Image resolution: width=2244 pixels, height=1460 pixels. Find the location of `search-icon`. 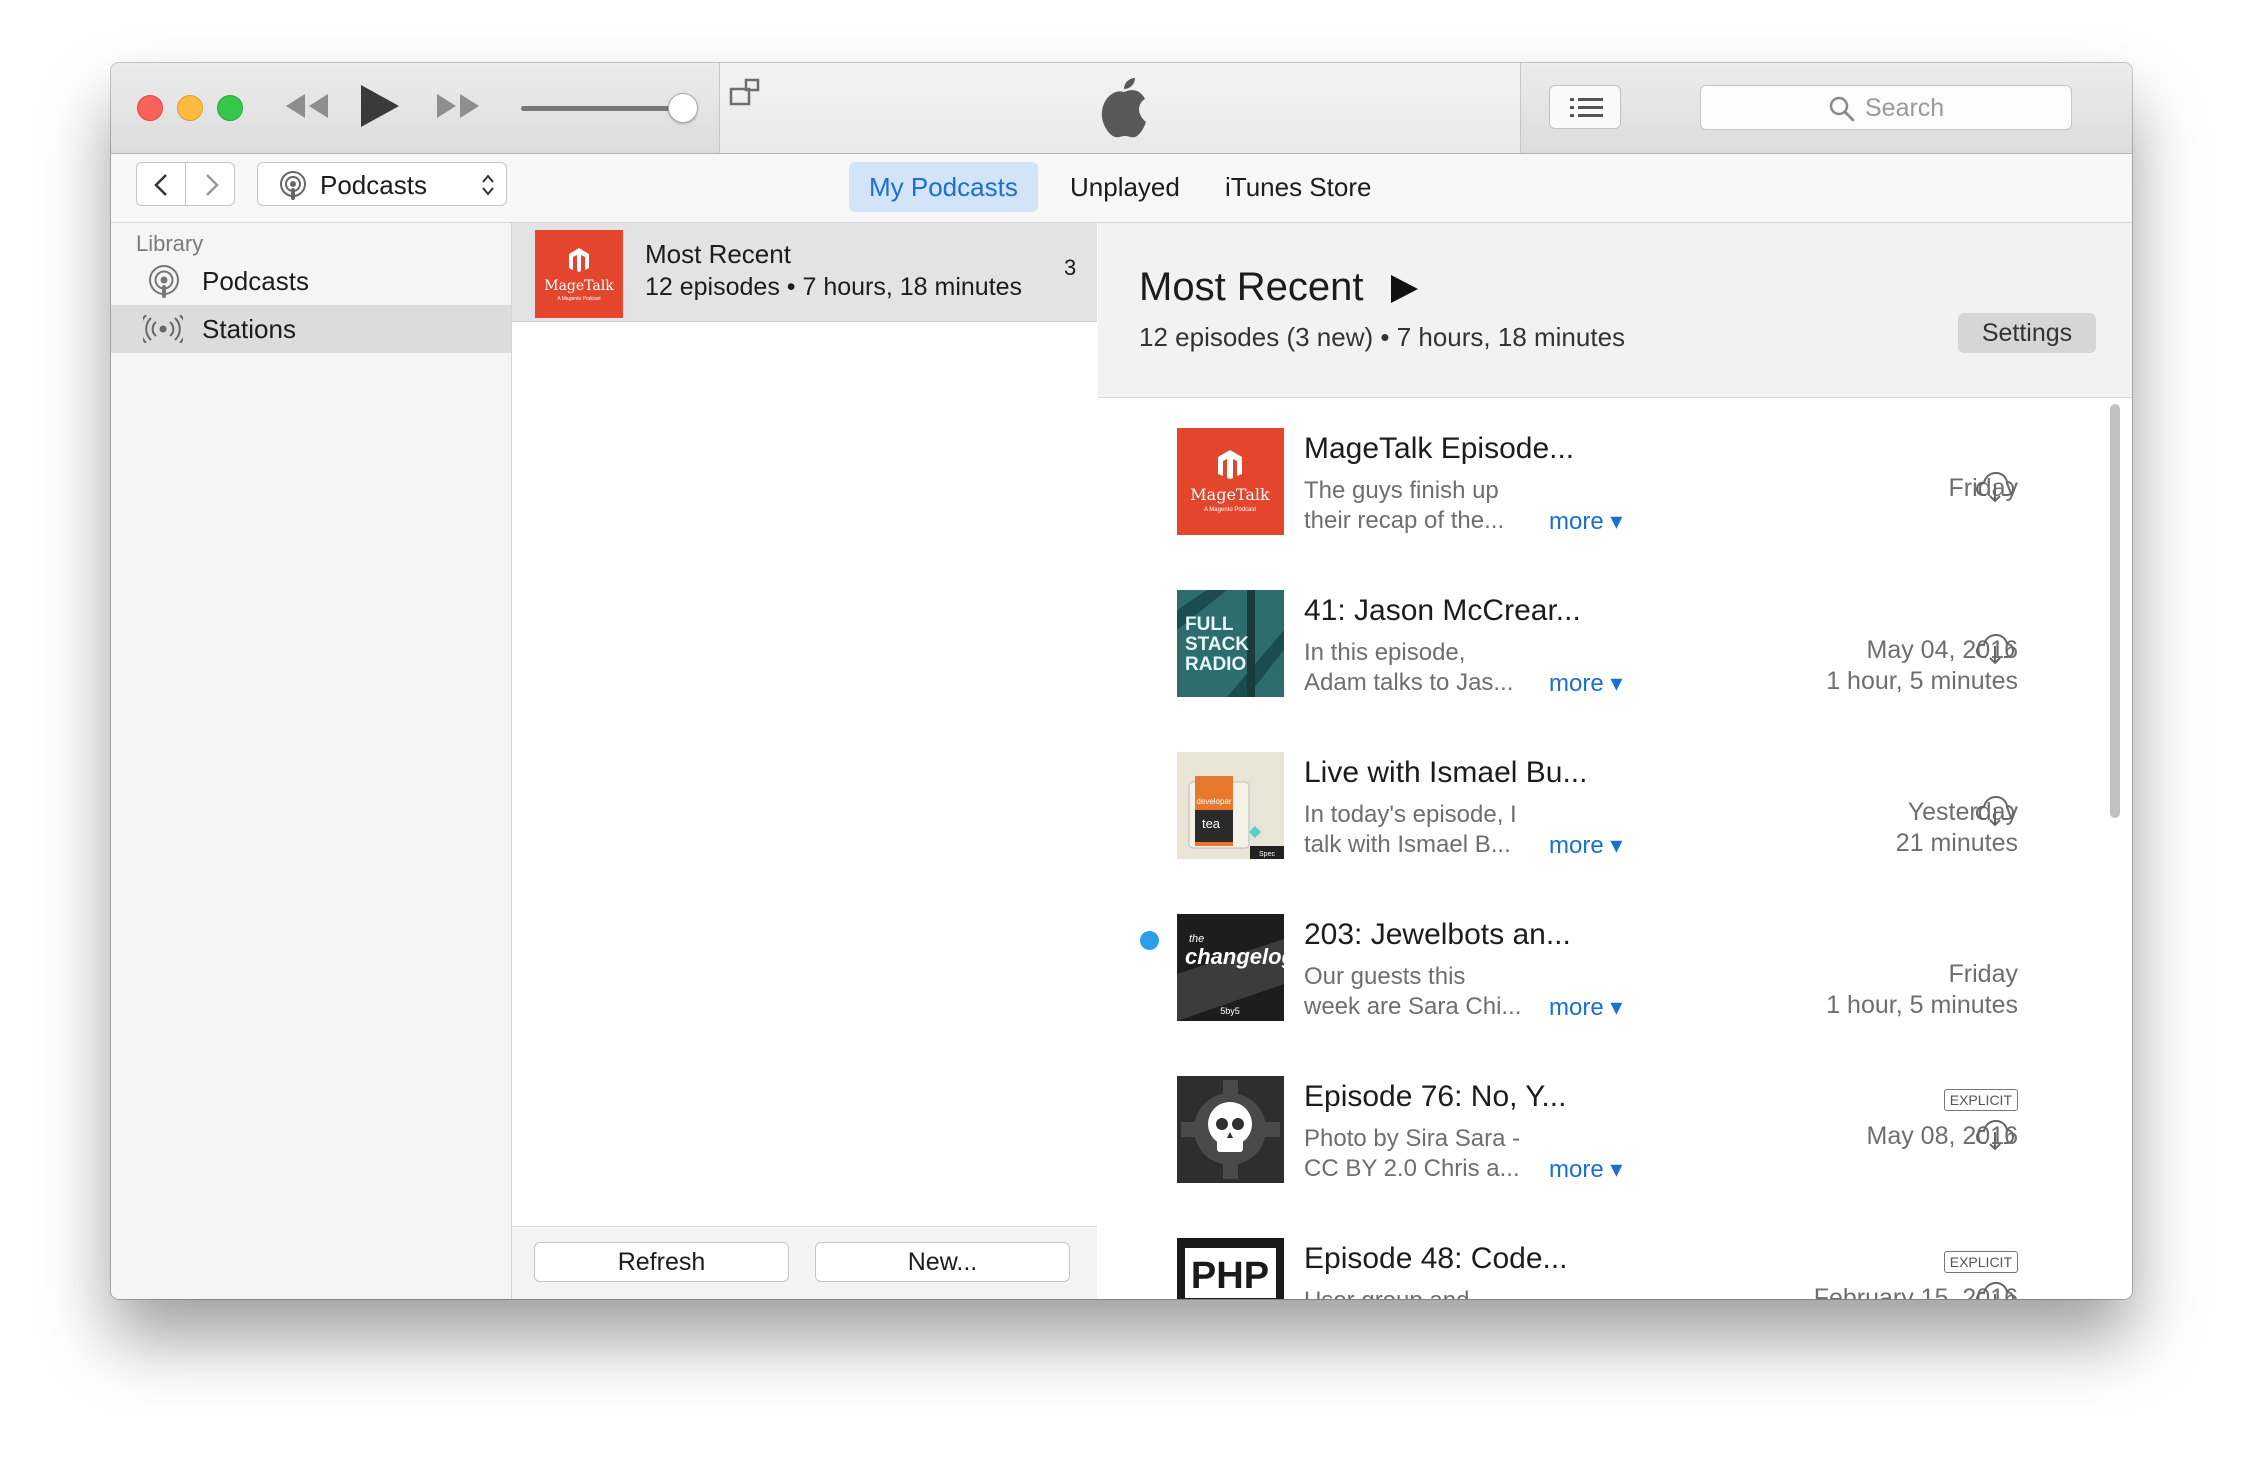

search-icon is located at coordinates (1842, 109).